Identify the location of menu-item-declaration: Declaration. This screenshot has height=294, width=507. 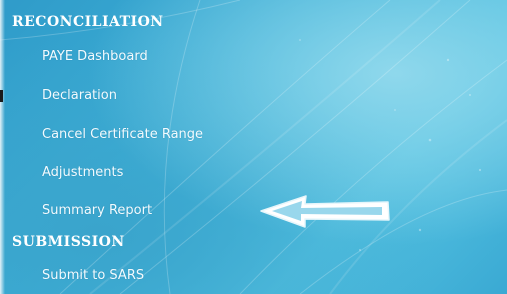
(79, 95).